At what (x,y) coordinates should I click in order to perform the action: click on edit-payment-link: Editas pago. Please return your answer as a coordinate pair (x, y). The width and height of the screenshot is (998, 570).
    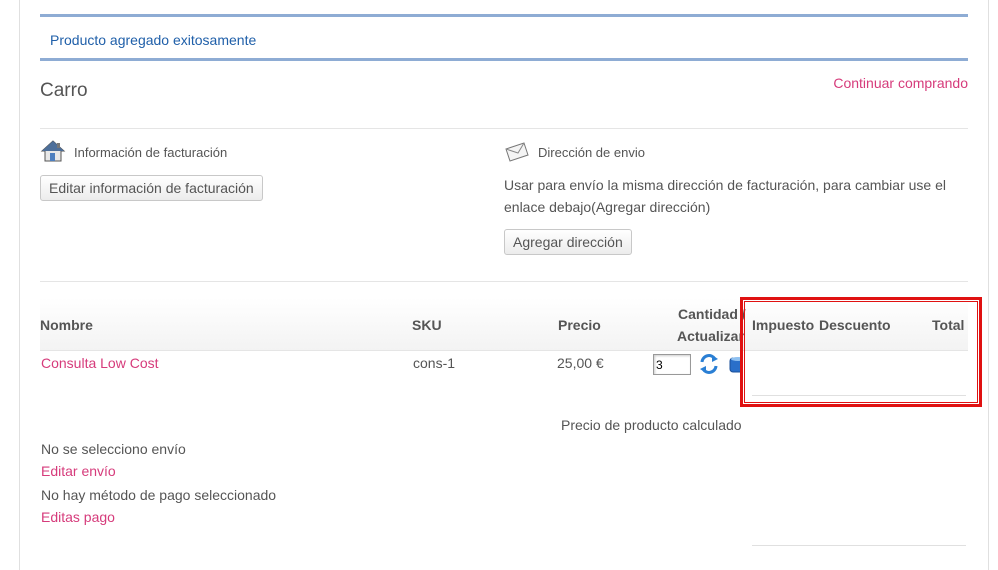
    Looking at the image, I should click on (78, 517).